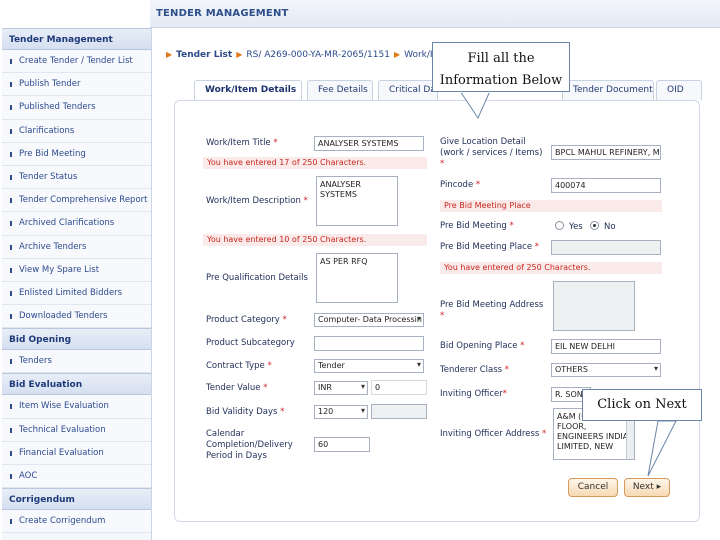  I want to click on work-title-char-count: You have entered 17 of 250 Characters., so click(315, 163).